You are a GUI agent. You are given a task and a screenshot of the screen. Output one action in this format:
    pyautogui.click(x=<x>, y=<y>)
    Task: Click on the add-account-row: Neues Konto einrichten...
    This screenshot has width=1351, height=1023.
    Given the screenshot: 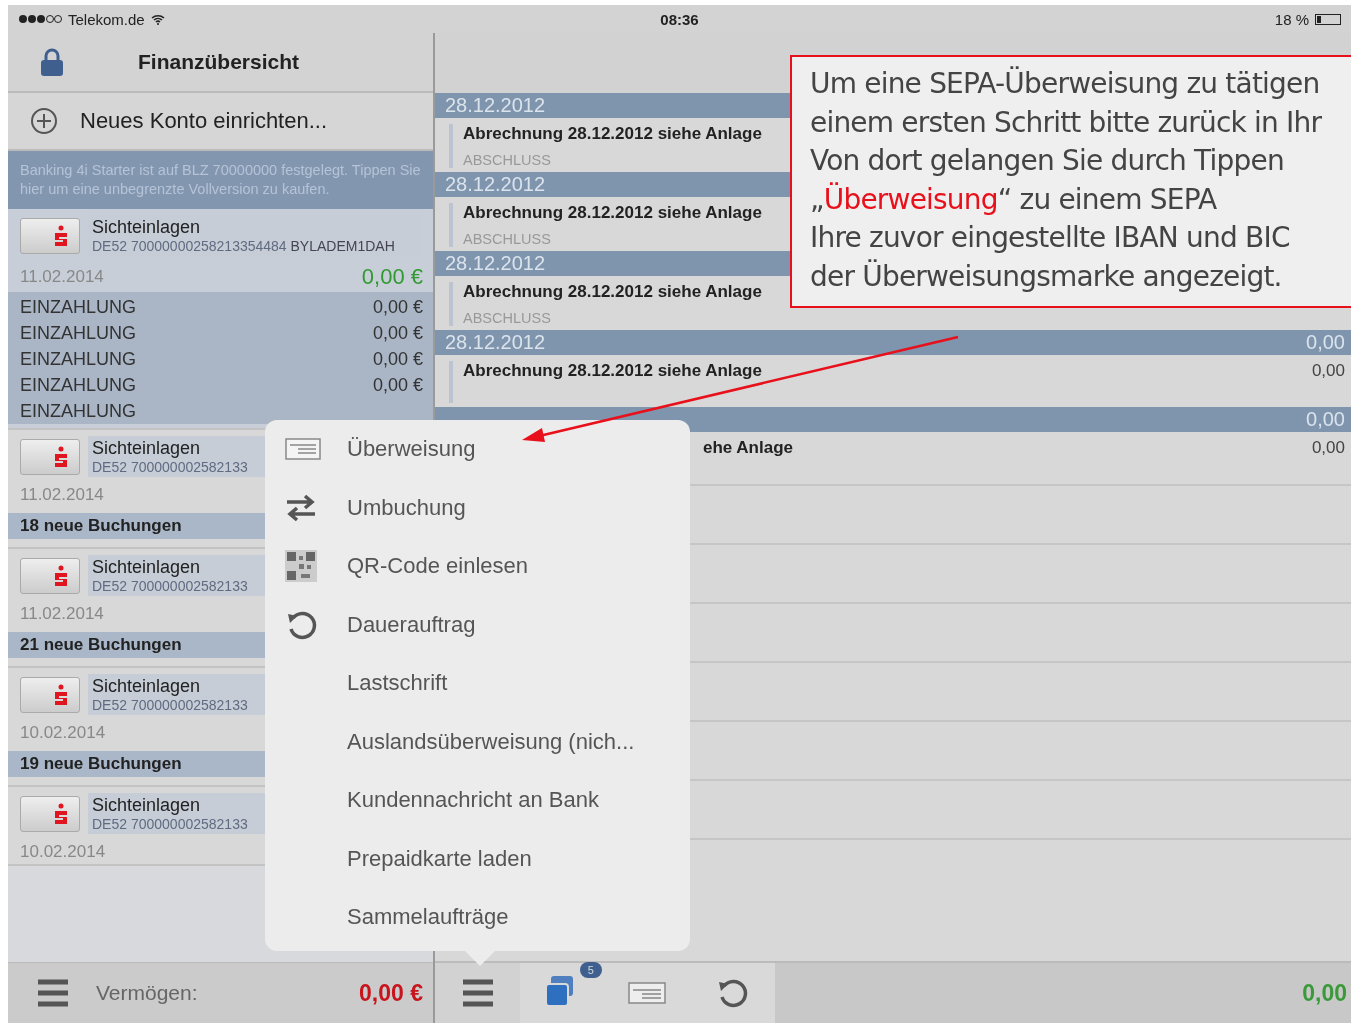 What is the action you would take?
    pyautogui.click(x=220, y=122)
    